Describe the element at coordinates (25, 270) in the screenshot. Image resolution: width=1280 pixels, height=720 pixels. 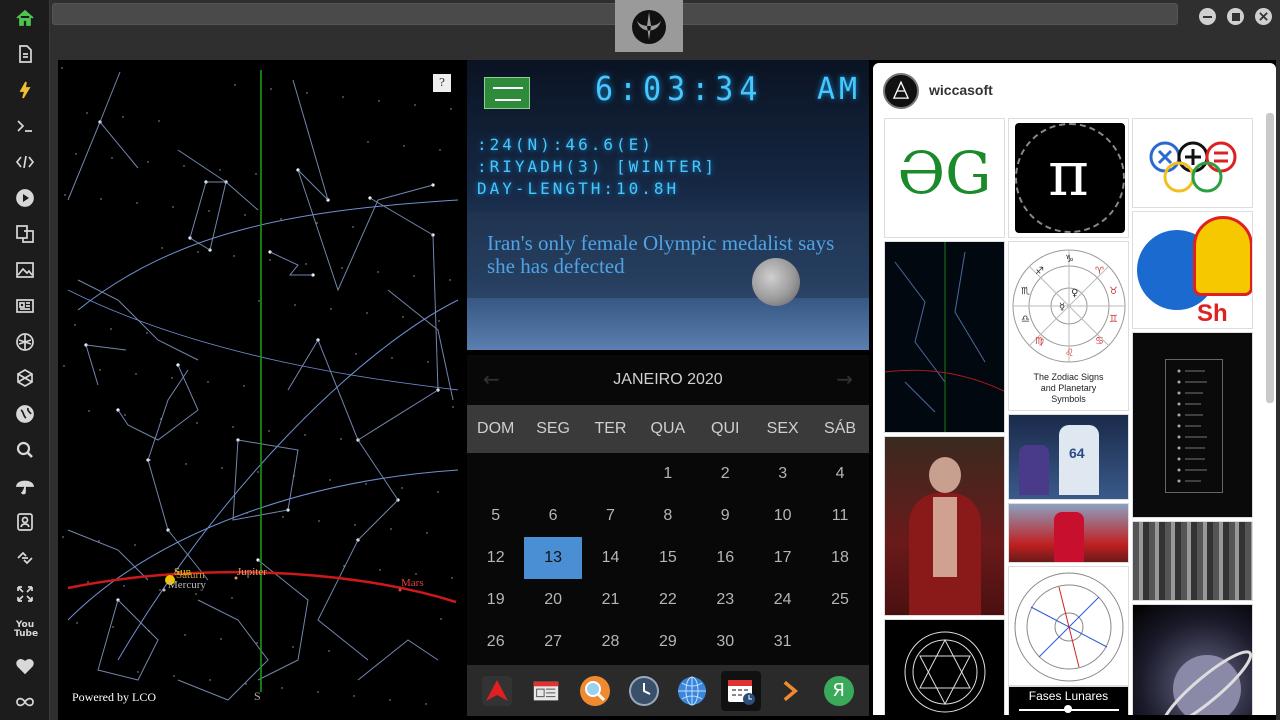
I see `image-icon` at that location.